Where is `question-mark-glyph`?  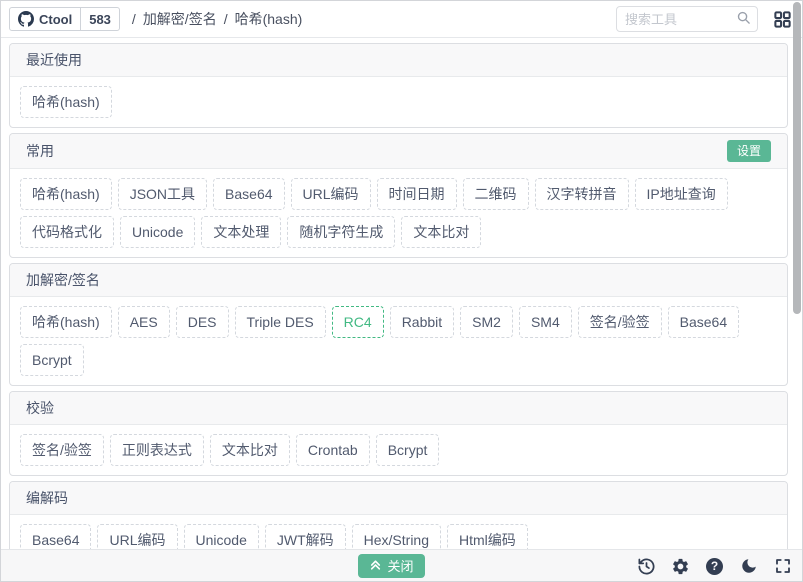
question-mark-glyph is located at coordinates (714, 566).